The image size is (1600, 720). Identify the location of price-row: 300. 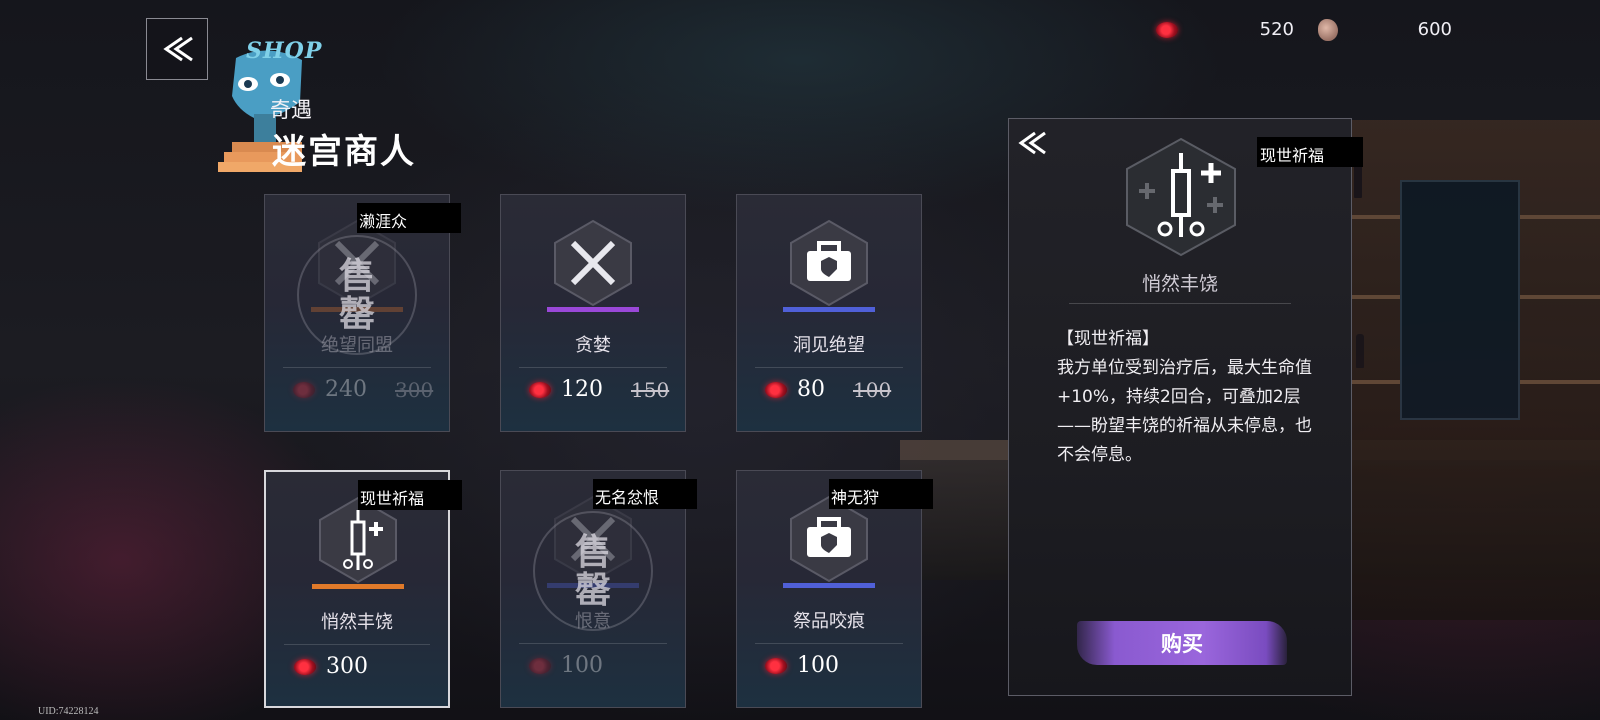
(331, 666).